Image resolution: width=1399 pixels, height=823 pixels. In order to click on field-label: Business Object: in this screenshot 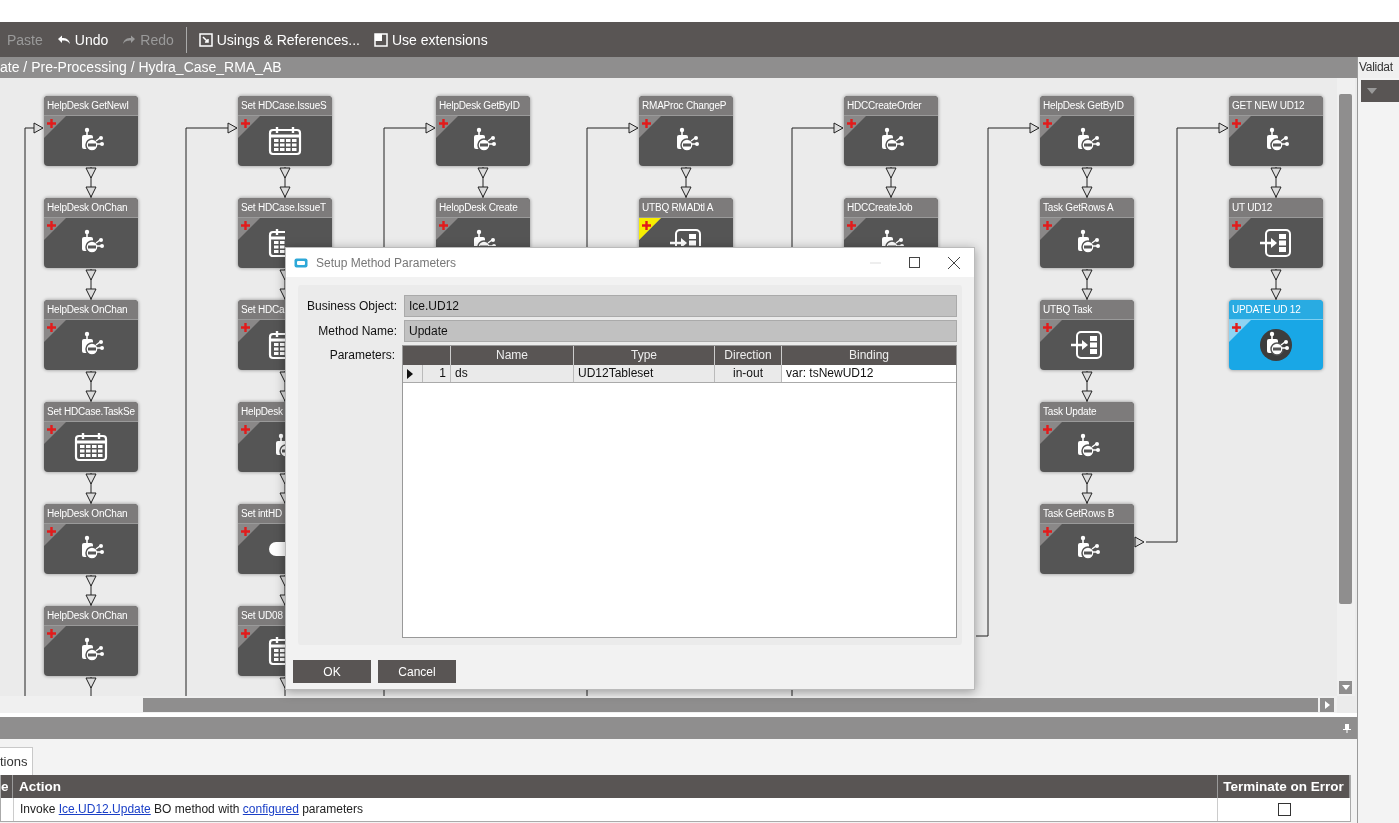, I will do `click(351, 306)`.